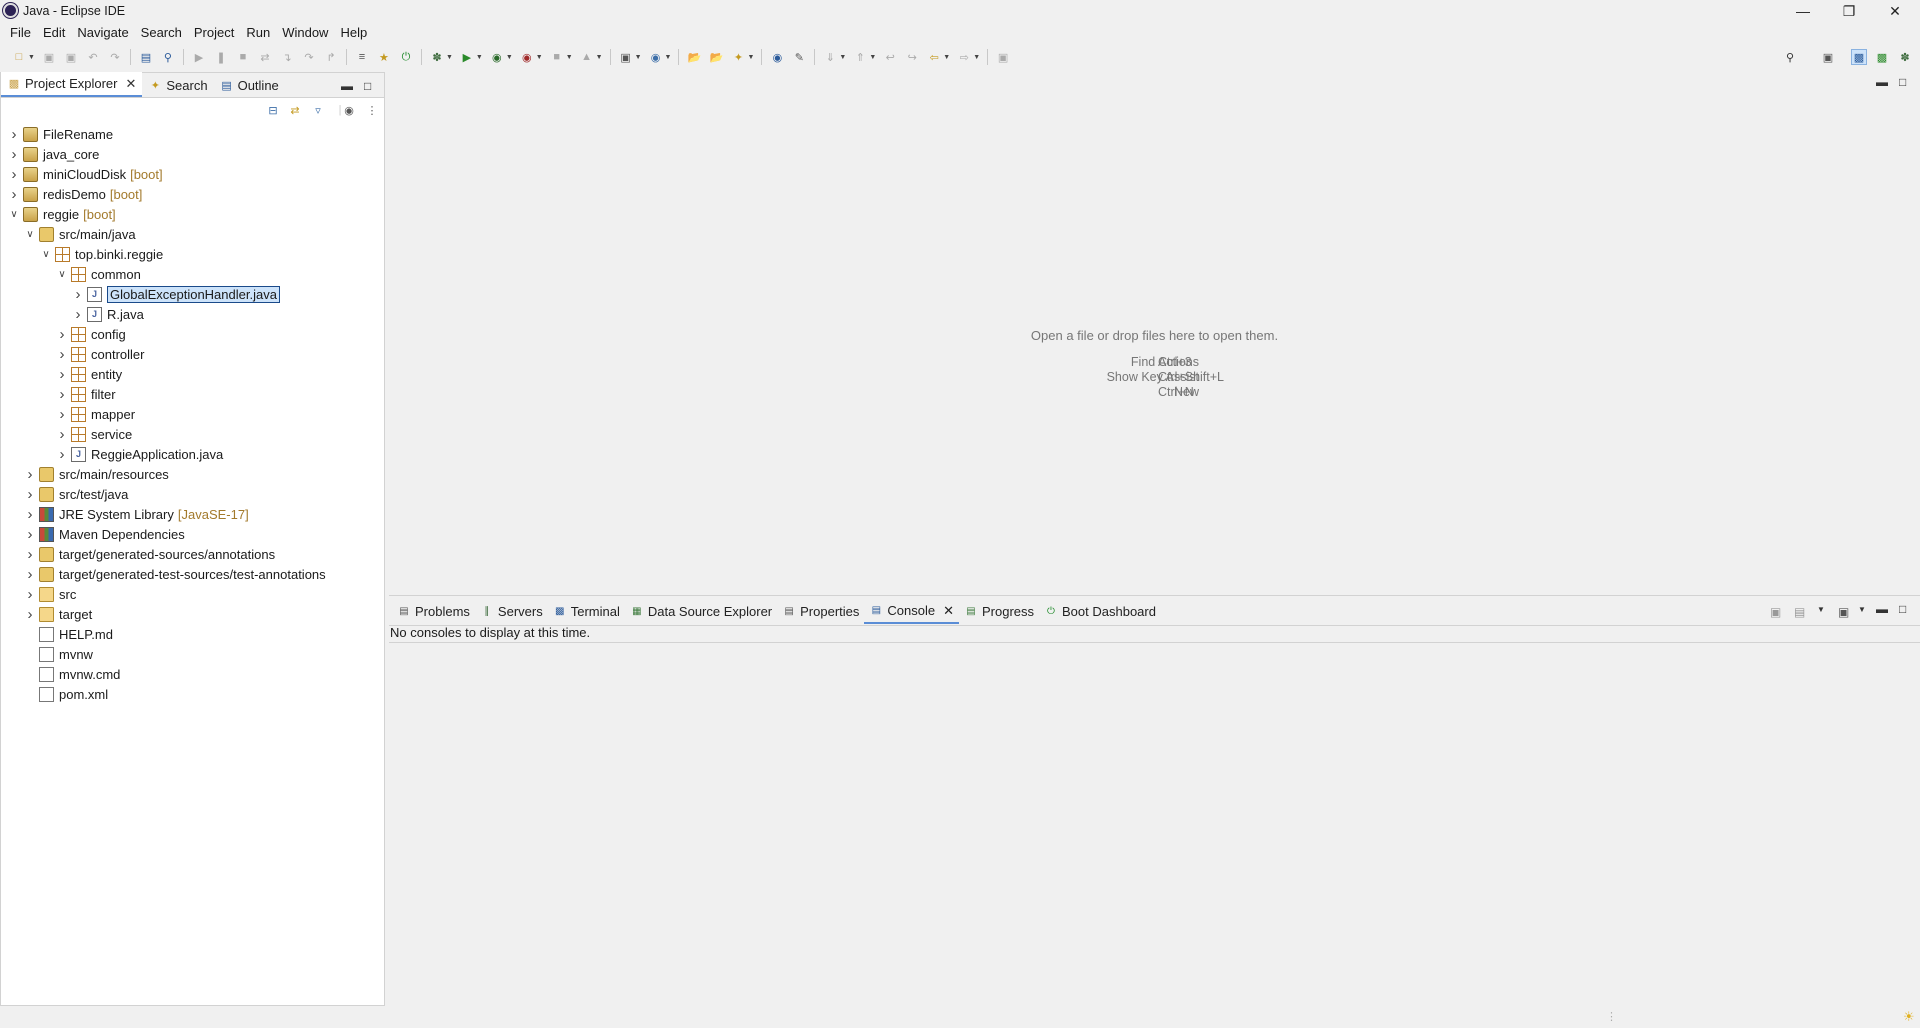 This screenshot has height=1028, width=1920. I want to click on chevron-down-icon: ∨, so click(14, 214).